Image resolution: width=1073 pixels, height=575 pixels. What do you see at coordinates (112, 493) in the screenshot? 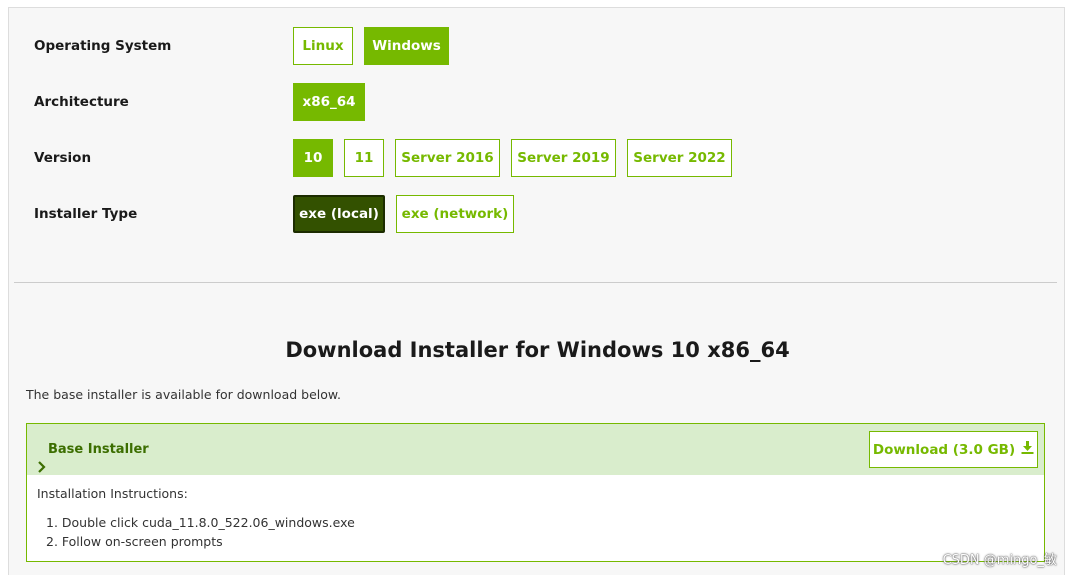
I see `installation-instructions-label: Installation Instructions:` at bounding box center [112, 493].